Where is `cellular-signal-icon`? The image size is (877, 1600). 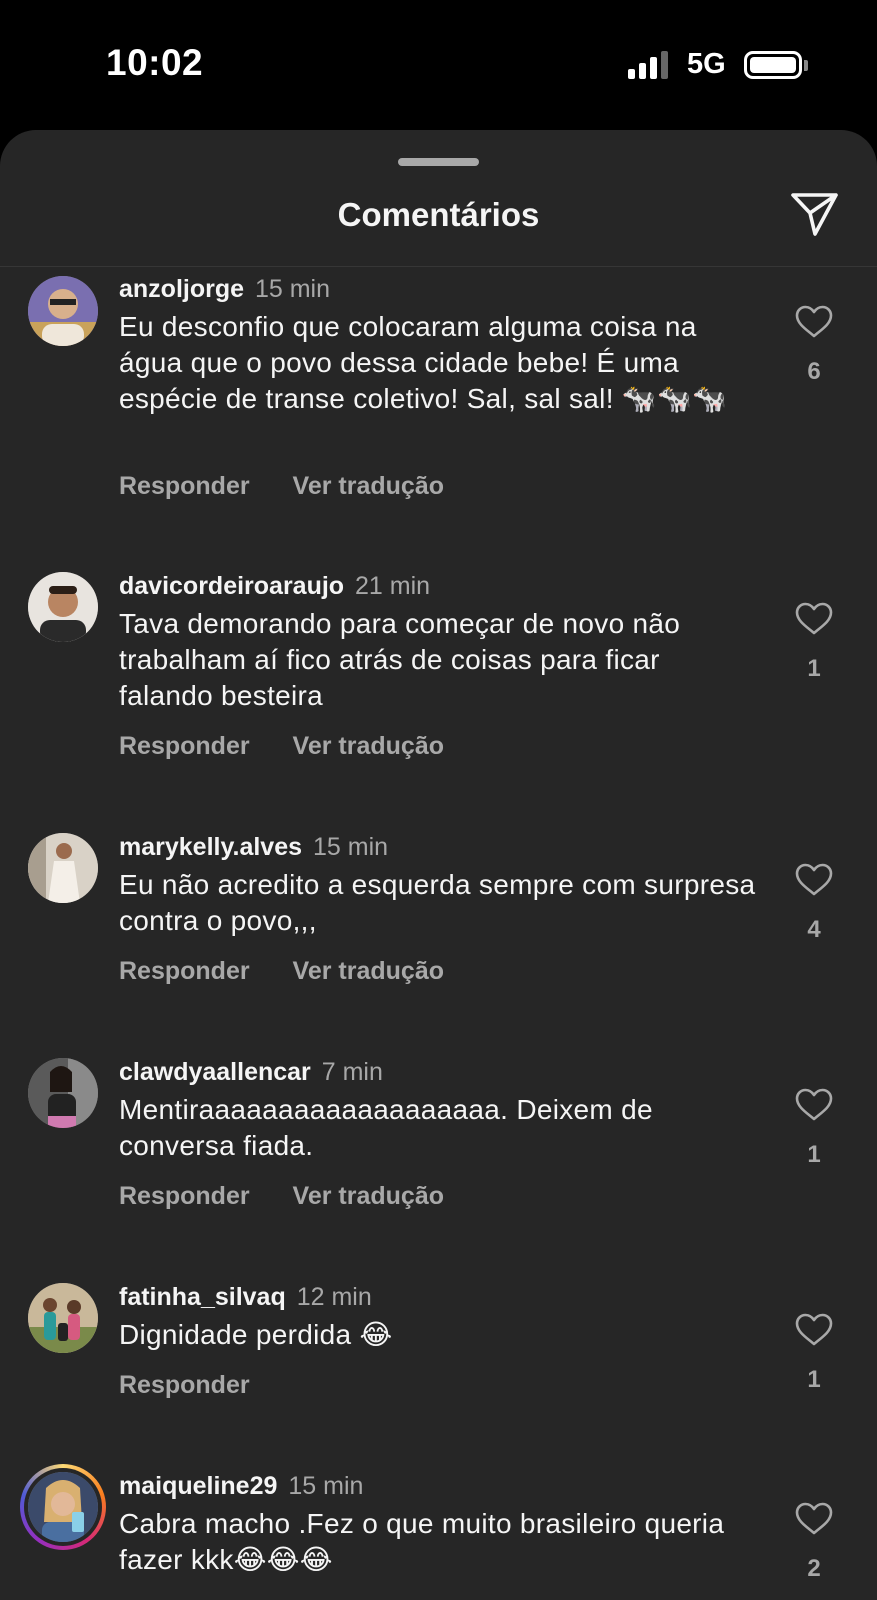
cellular-signal-icon is located at coordinates (650, 65).